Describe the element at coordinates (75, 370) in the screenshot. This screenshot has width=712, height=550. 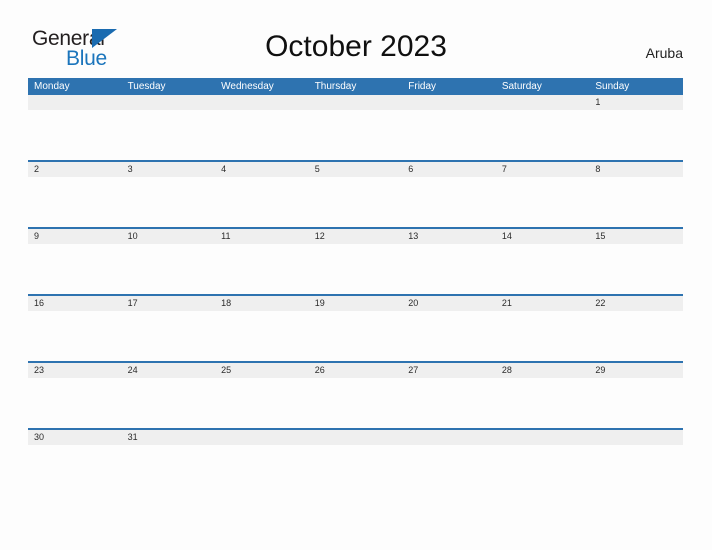
I see `day-cell: 23` at that location.